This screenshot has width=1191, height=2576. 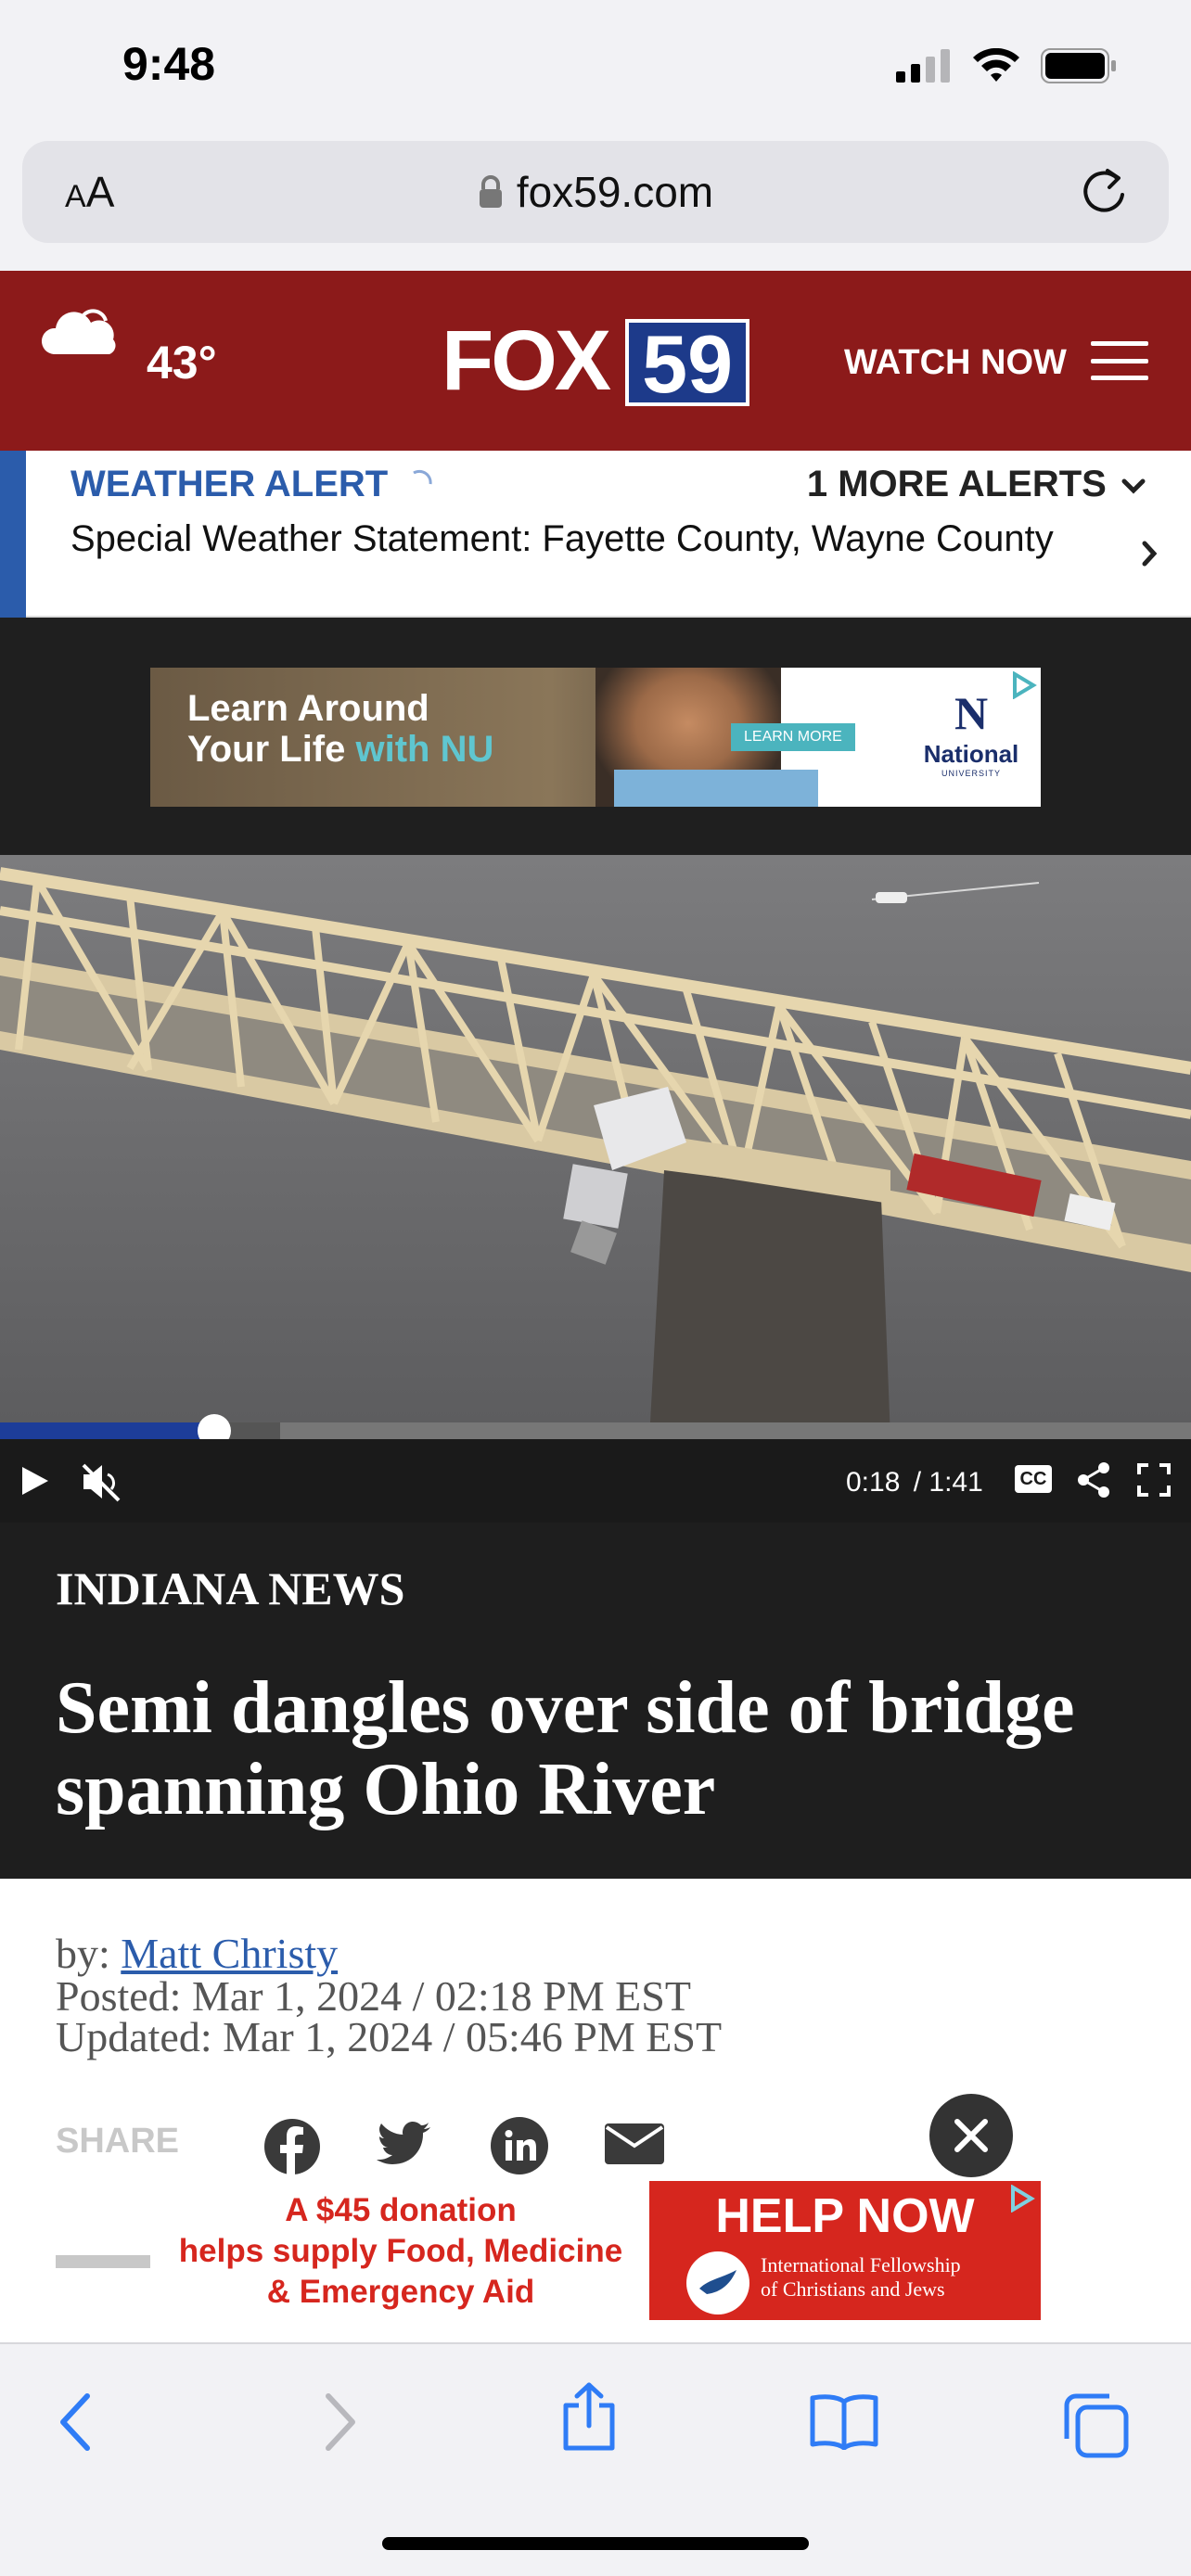 What do you see at coordinates (996, 65) in the screenshot?
I see `wifi-icon` at bounding box center [996, 65].